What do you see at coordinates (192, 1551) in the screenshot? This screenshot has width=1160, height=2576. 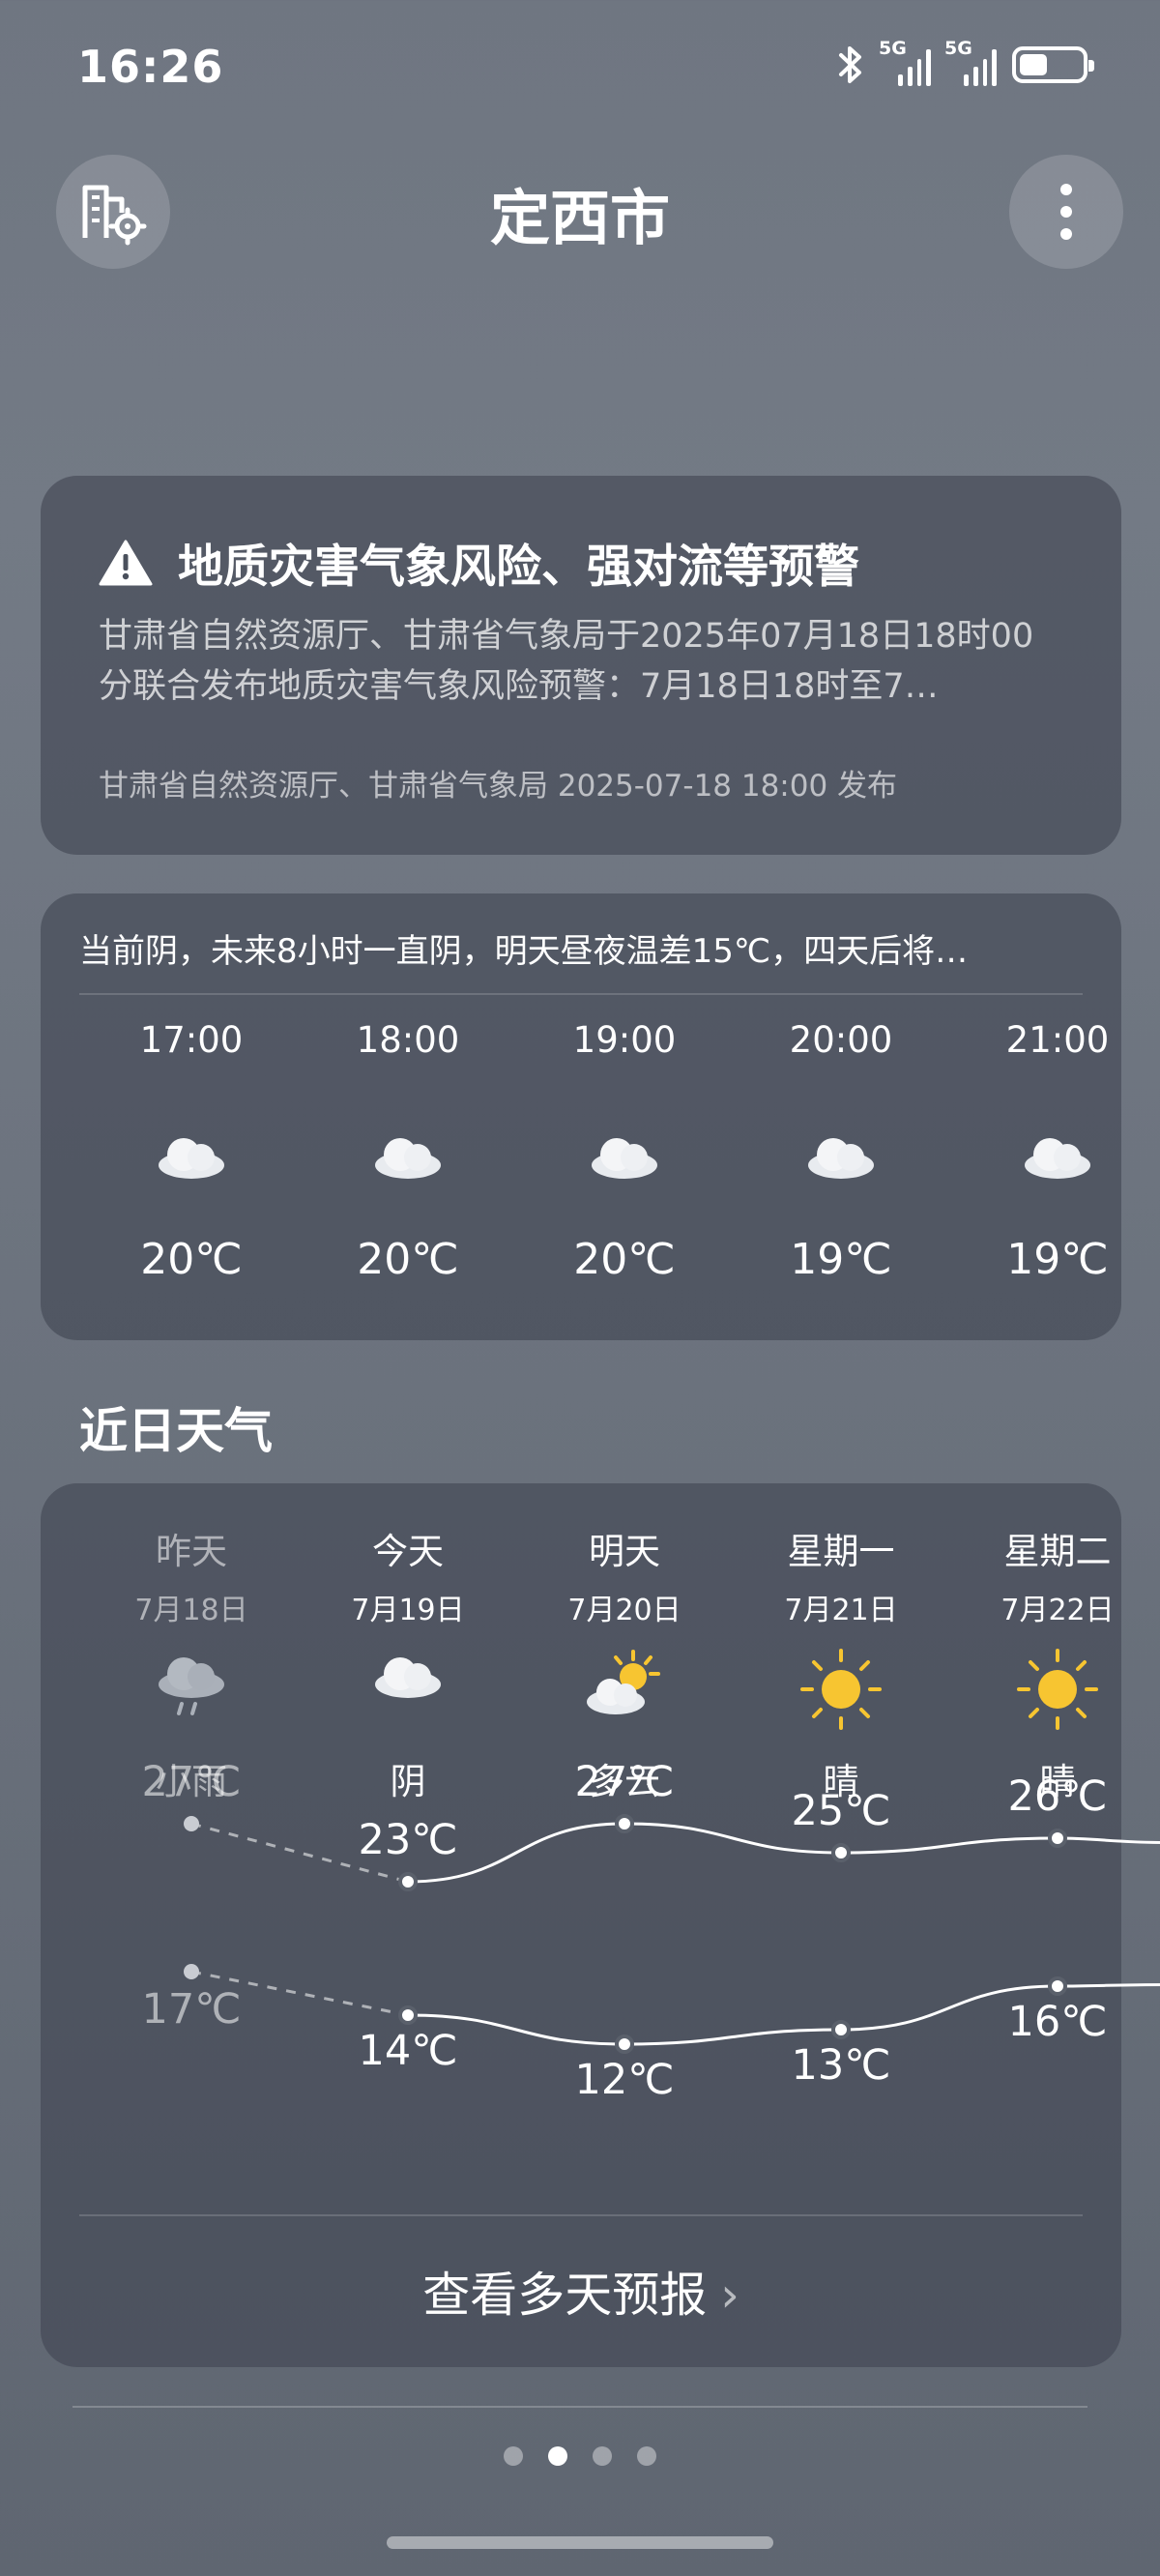 I see `day-label: 昨天` at bounding box center [192, 1551].